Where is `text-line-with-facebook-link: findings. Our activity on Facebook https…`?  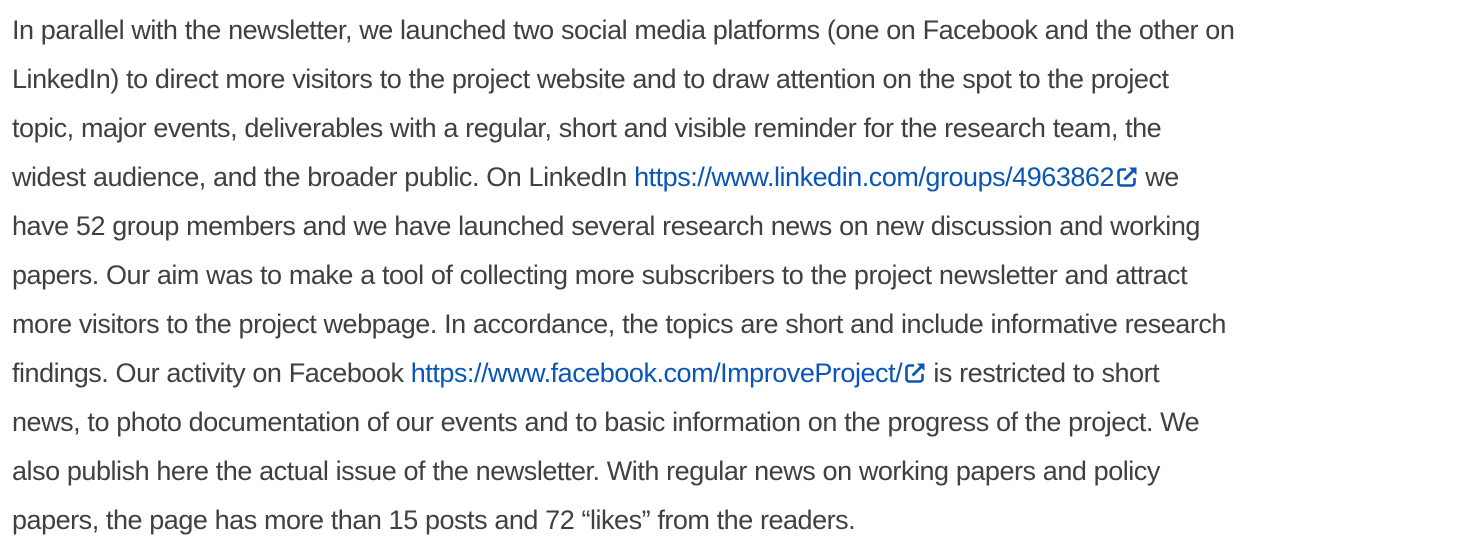 text-line-with-facebook-link: findings. Our activity on Facebook https… is located at coordinates (744, 373).